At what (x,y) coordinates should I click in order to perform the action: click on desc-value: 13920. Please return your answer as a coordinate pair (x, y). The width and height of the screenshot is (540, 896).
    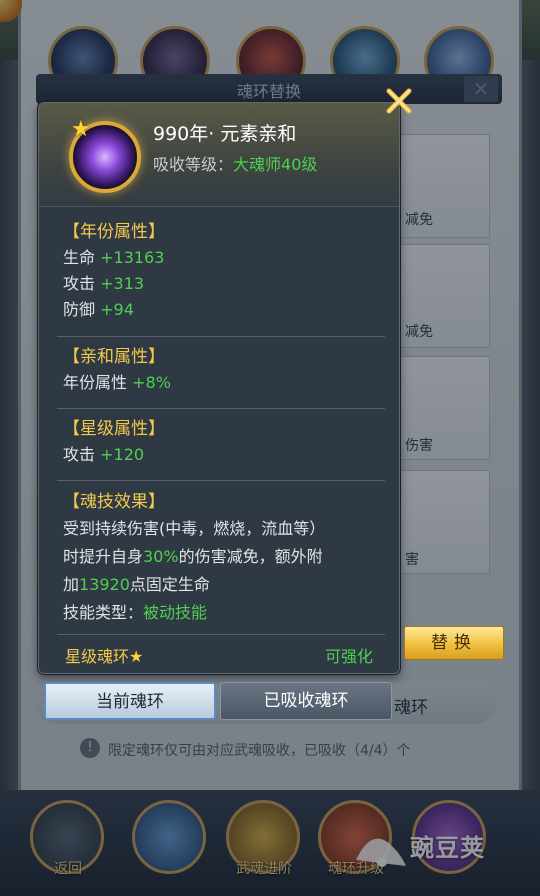
    Looking at the image, I should click on (104, 584).